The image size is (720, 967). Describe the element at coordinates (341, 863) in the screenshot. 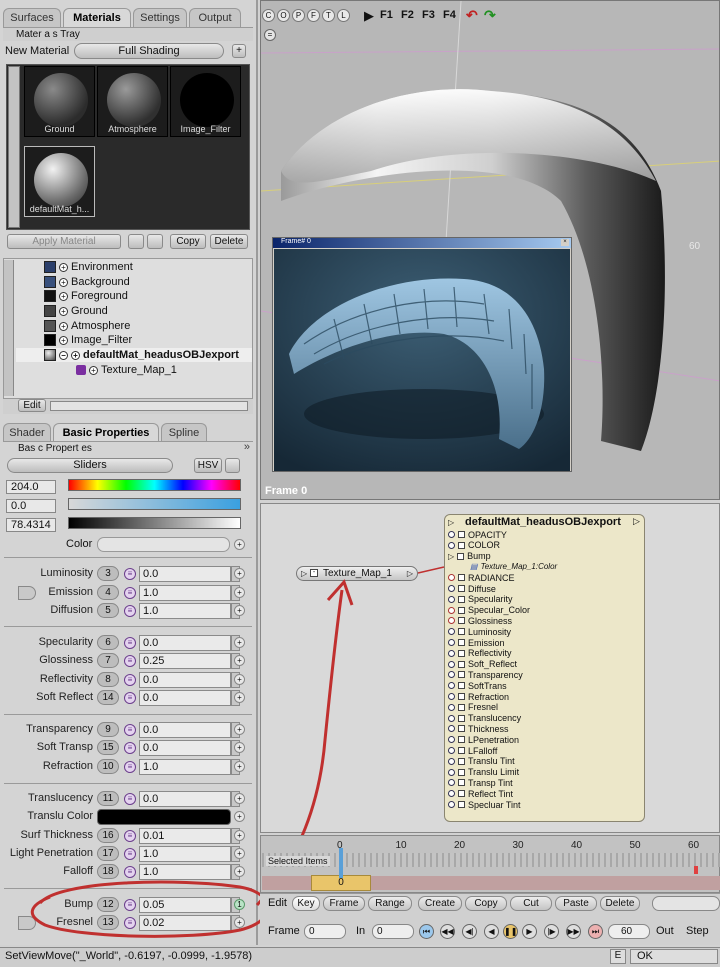

I see `playhead` at that location.